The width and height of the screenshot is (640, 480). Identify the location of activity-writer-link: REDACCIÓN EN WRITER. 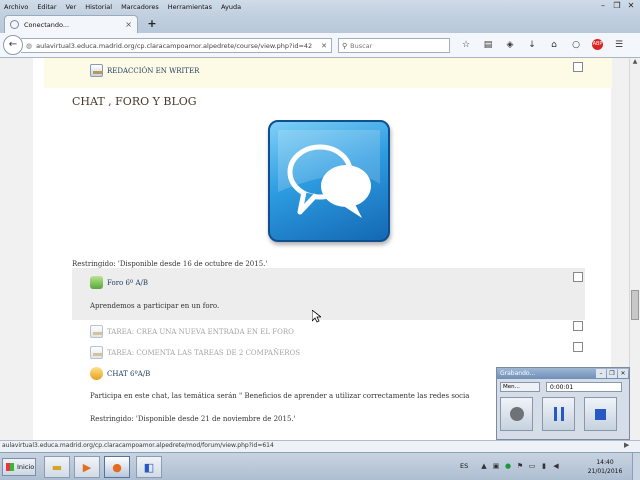
(153, 71).